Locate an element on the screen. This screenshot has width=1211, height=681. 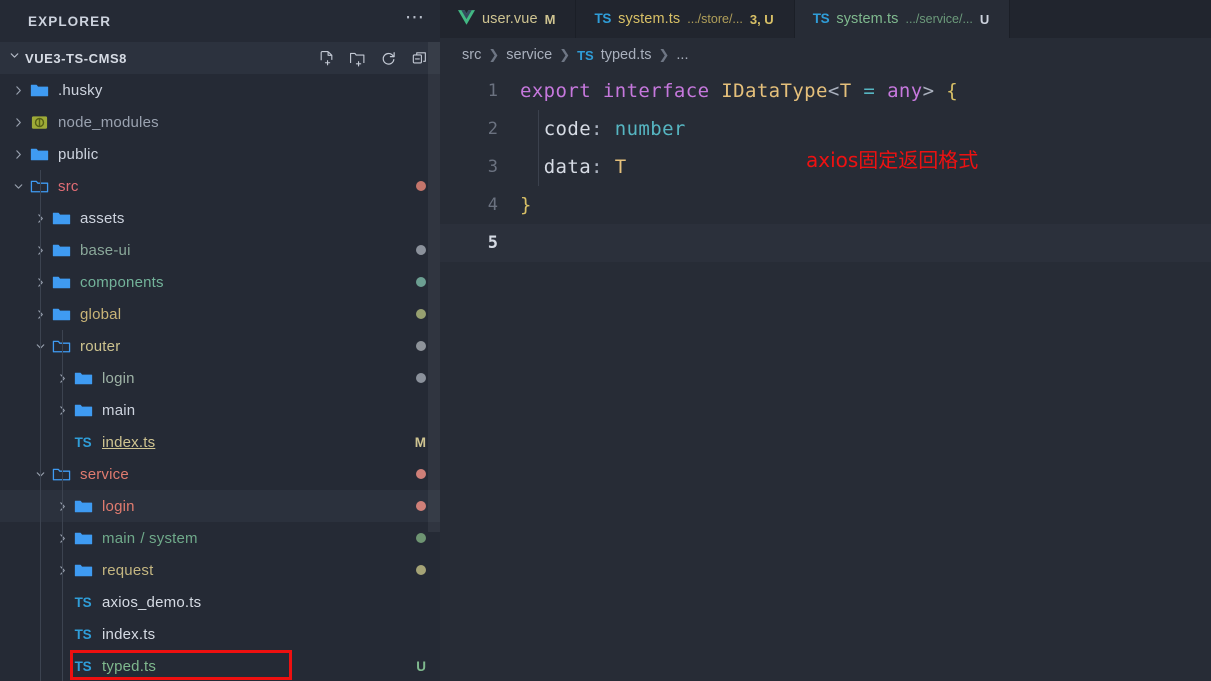
tree-item-label: public is located at coordinates (78, 154).